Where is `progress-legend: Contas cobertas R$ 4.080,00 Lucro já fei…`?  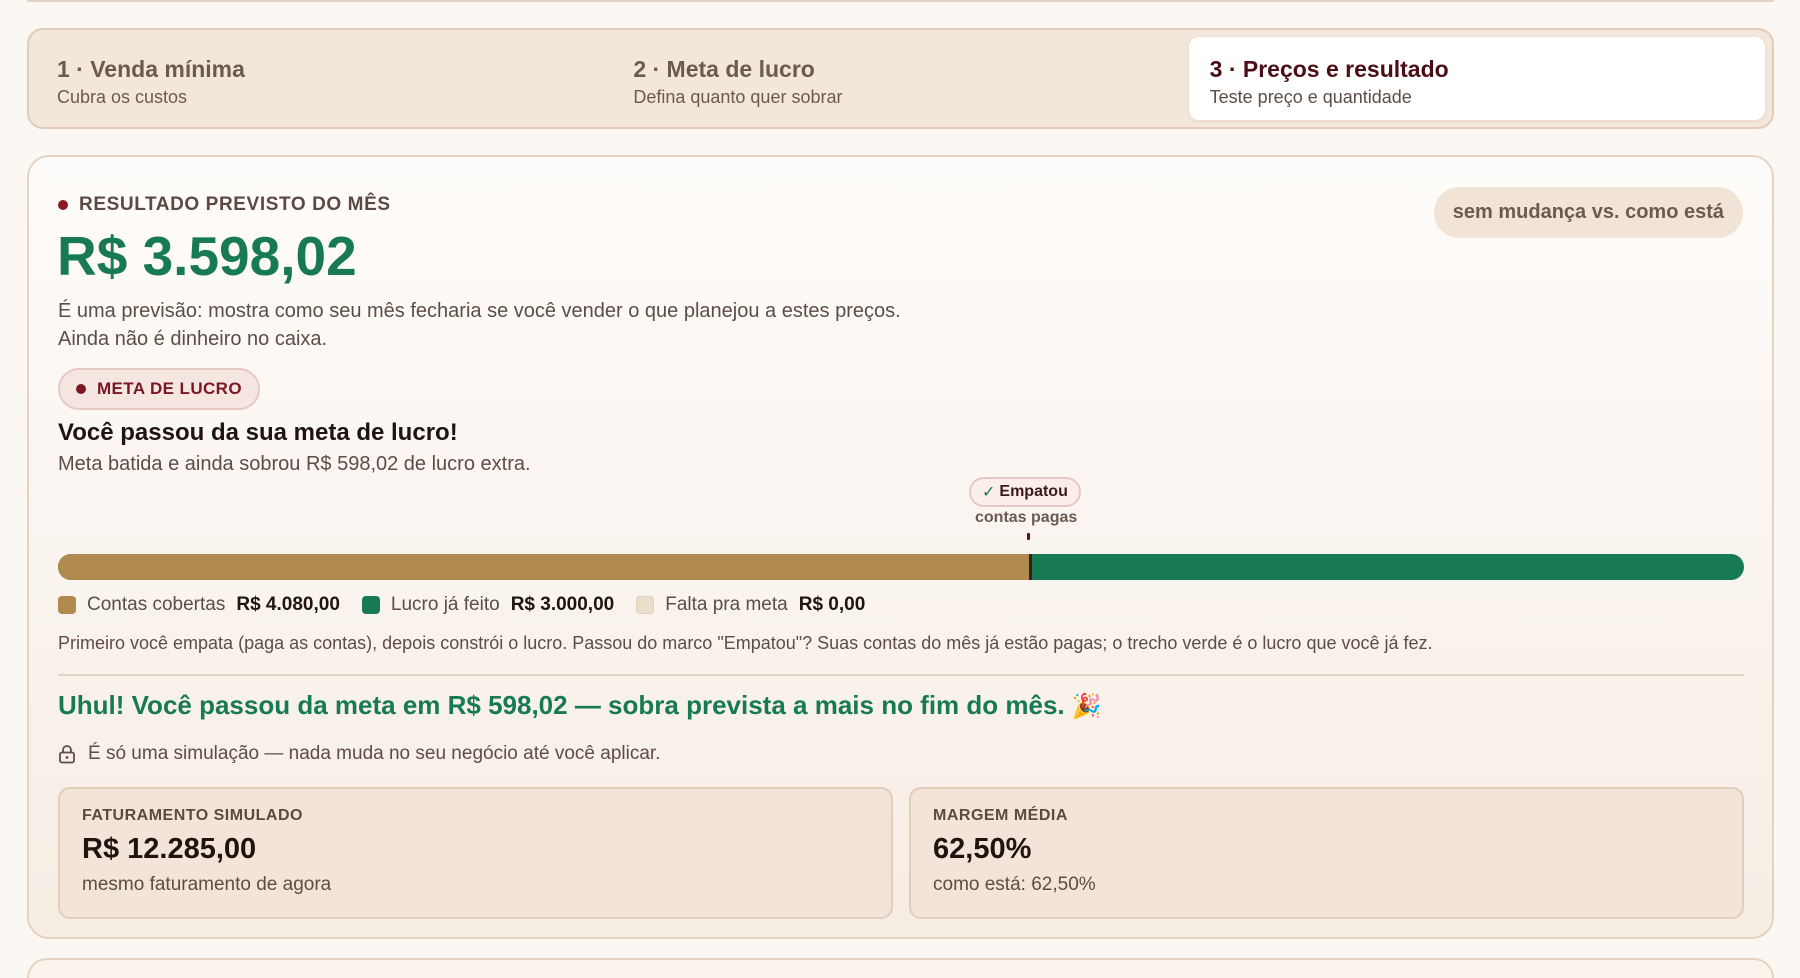
progress-legend: Contas cobertas R$ 4.080,00 Lucro já fei… is located at coordinates (472, 605).